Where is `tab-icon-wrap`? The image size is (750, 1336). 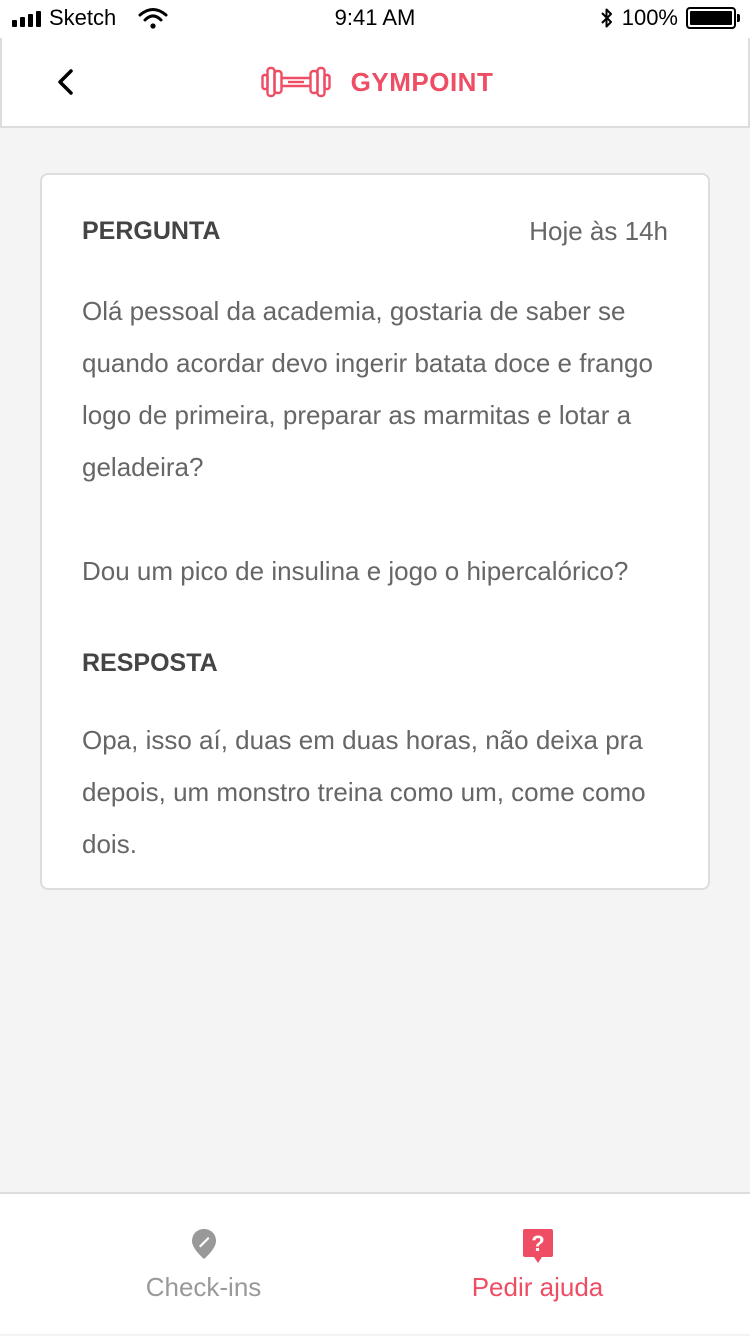
tab-icon-wrap is located at coordinates (203, 1244).